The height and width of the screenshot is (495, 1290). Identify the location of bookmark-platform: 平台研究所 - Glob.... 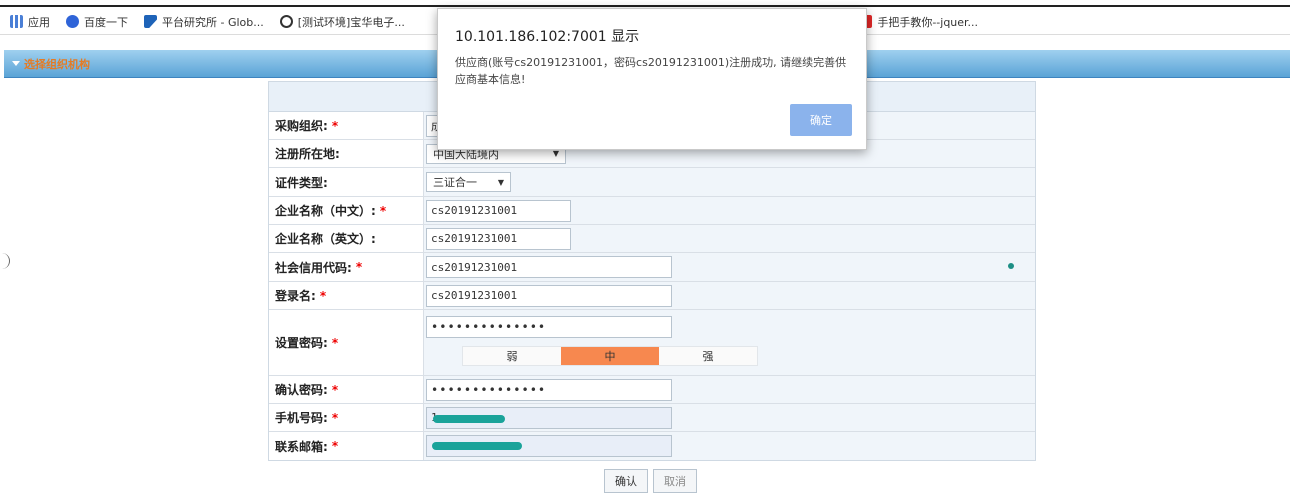
(204, 22).